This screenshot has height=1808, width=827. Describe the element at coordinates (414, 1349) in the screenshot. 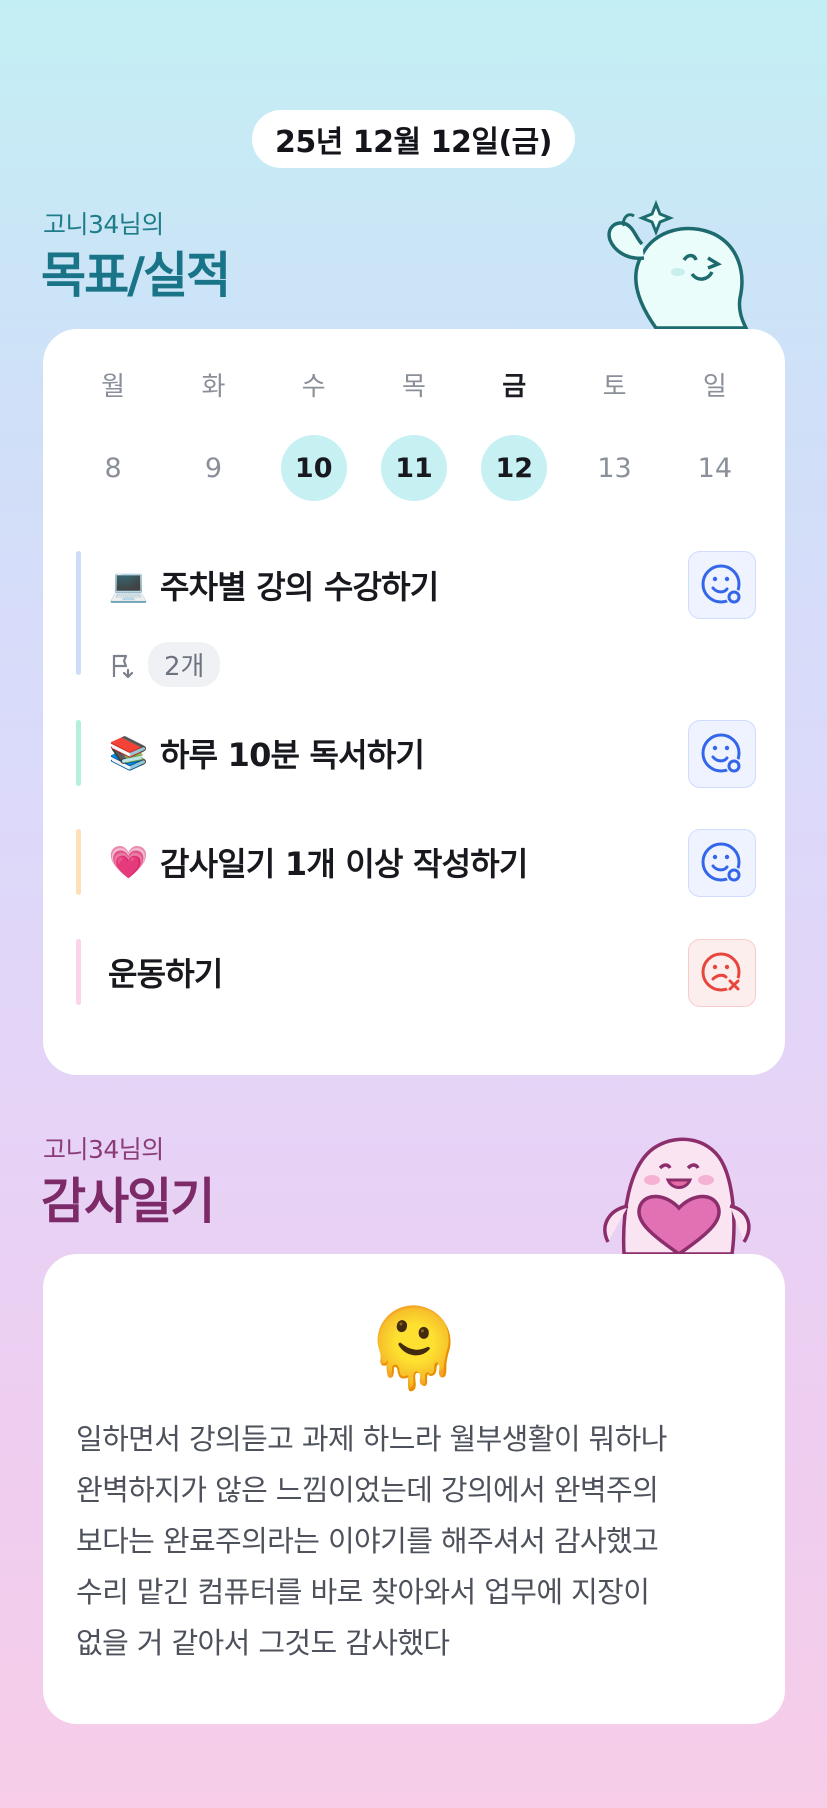

I see `melting-face-emoji-icon: 🫠` at that location.